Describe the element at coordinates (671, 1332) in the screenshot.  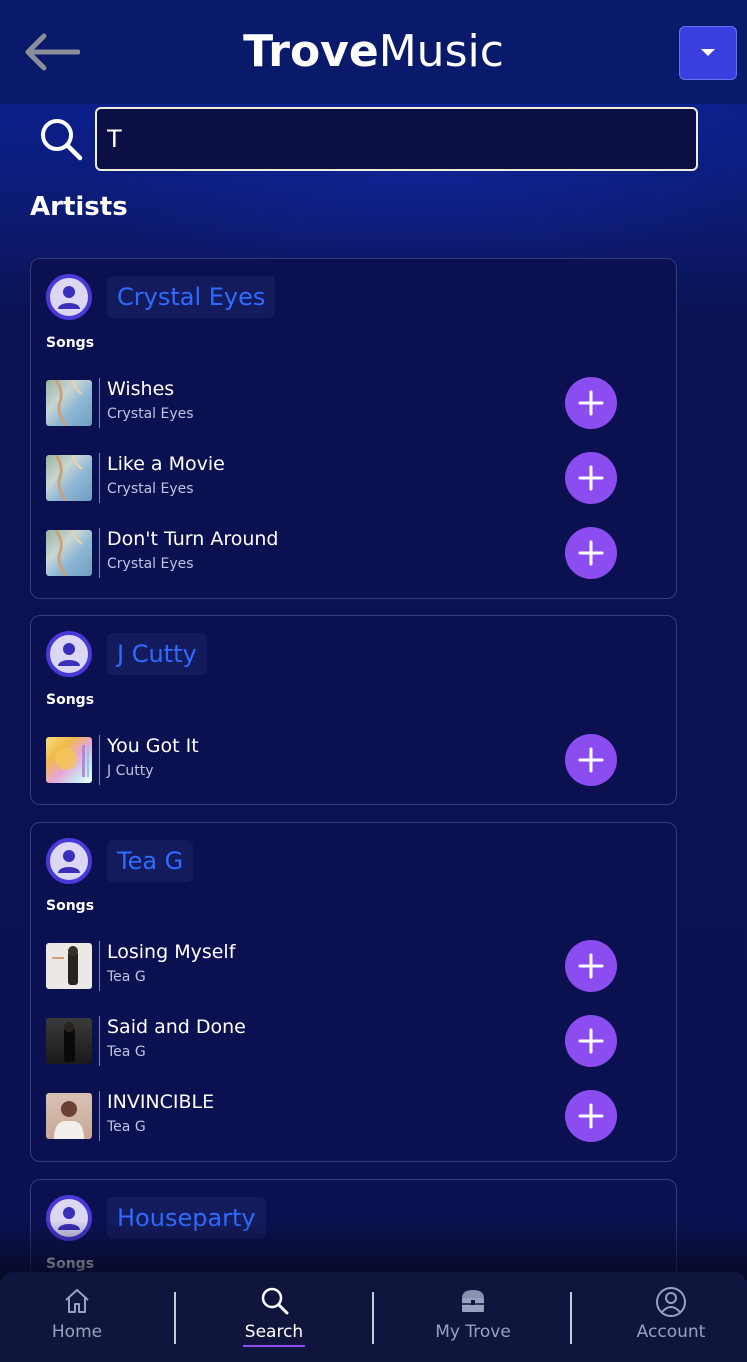
I see `nav-label: Account` at that location.